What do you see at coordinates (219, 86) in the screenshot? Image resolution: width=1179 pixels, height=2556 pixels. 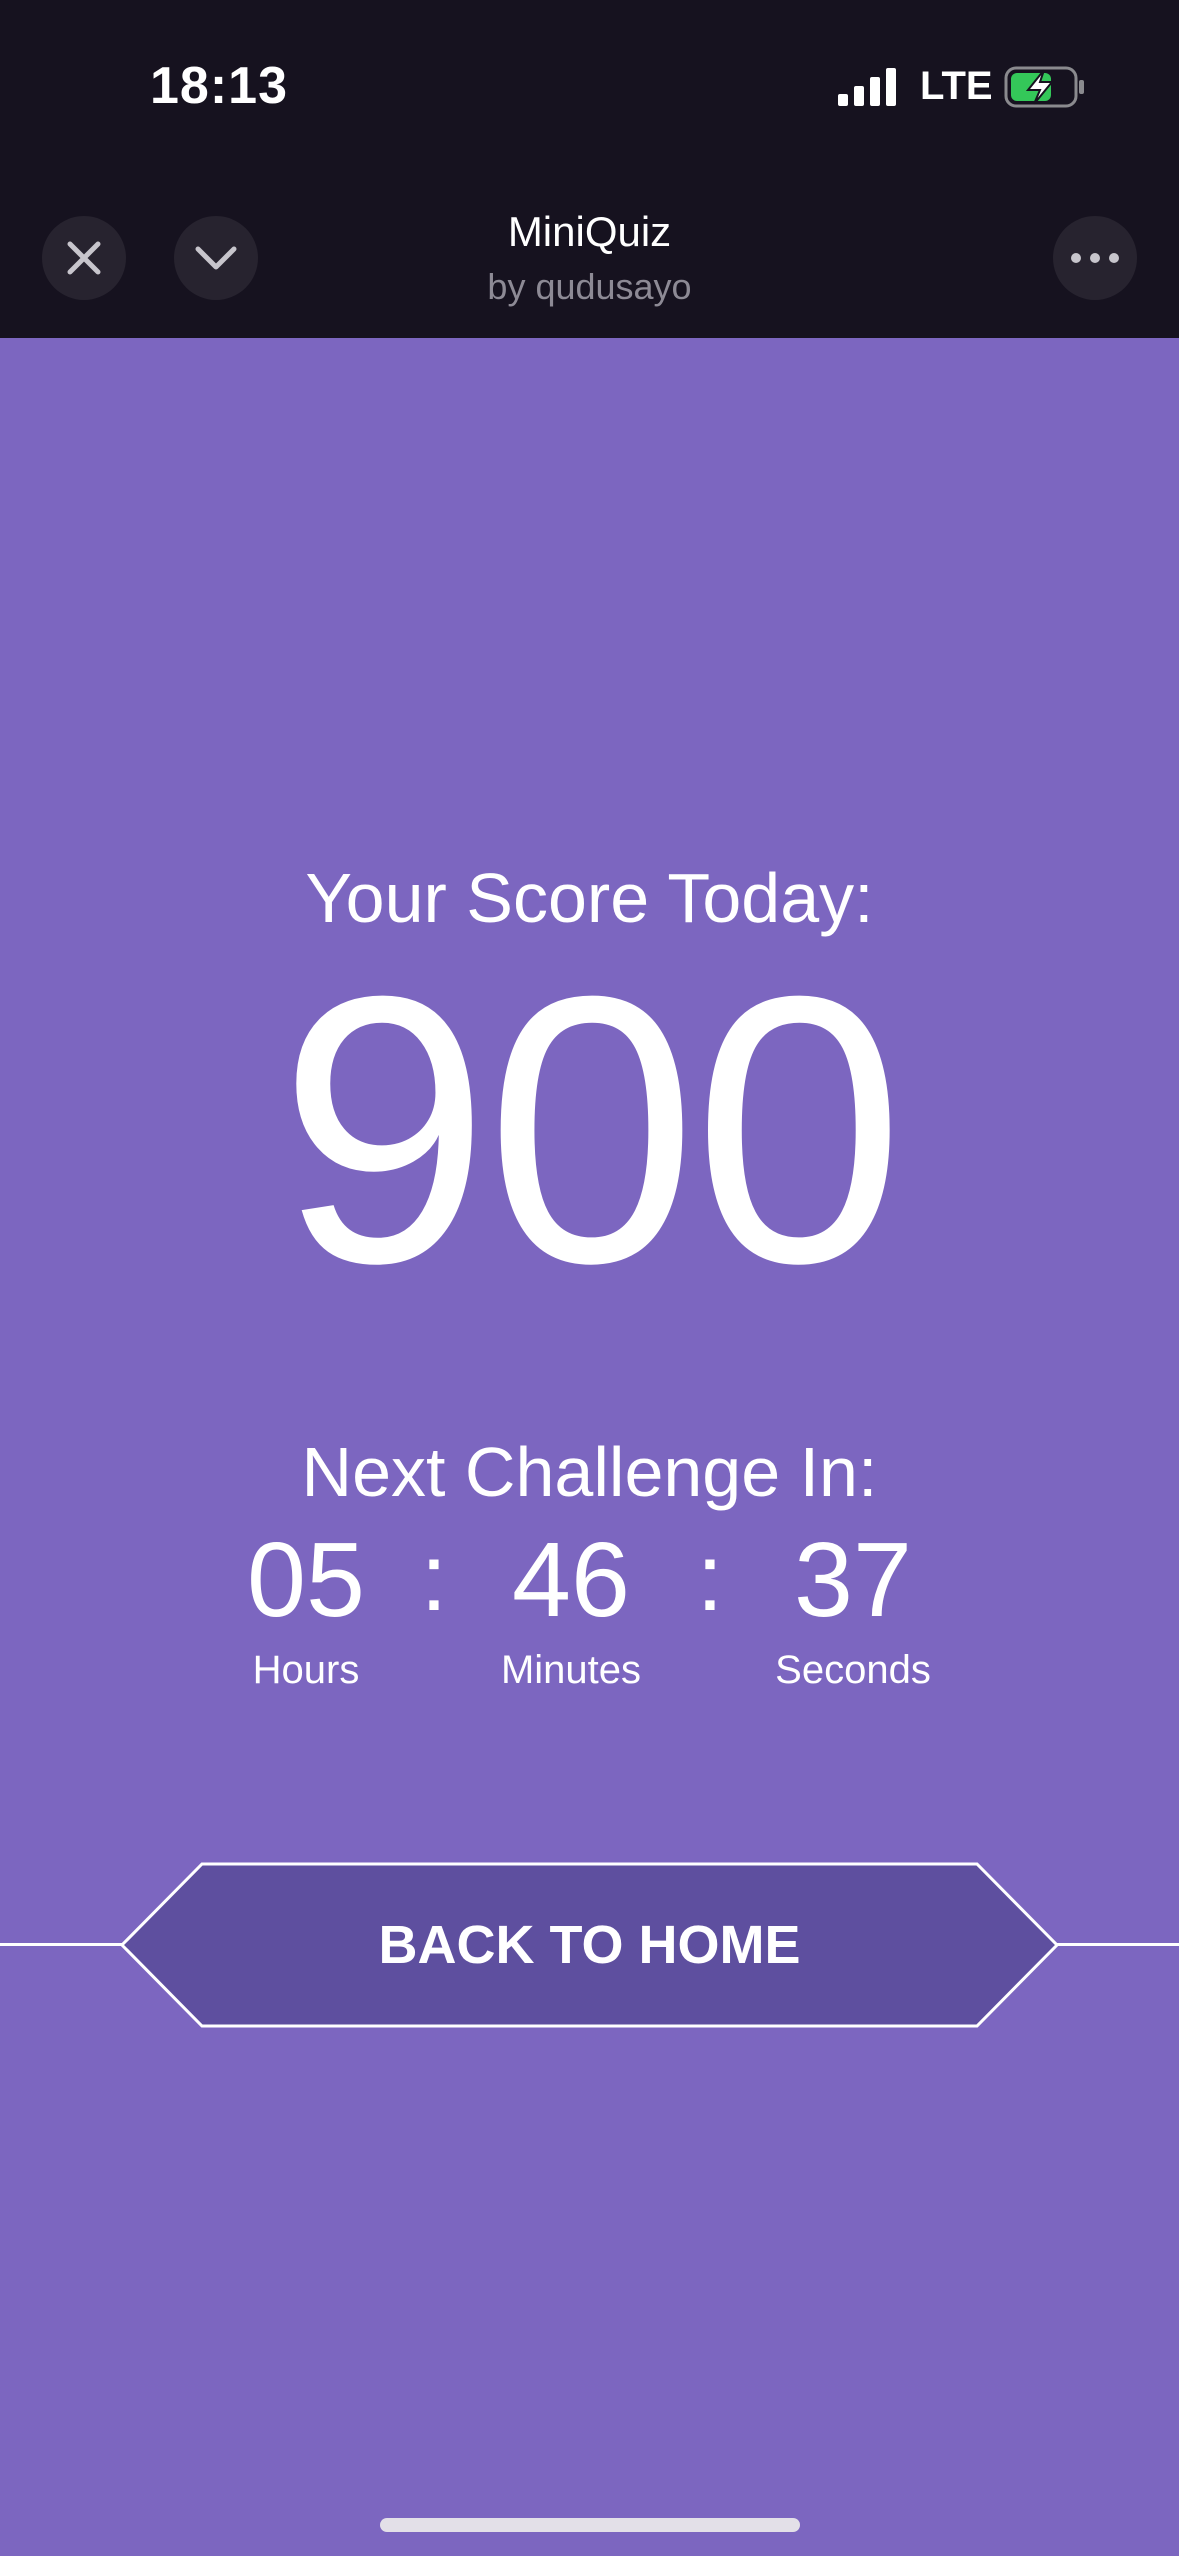 I see `status-time: 18:13` at bounding box center [219, 86].